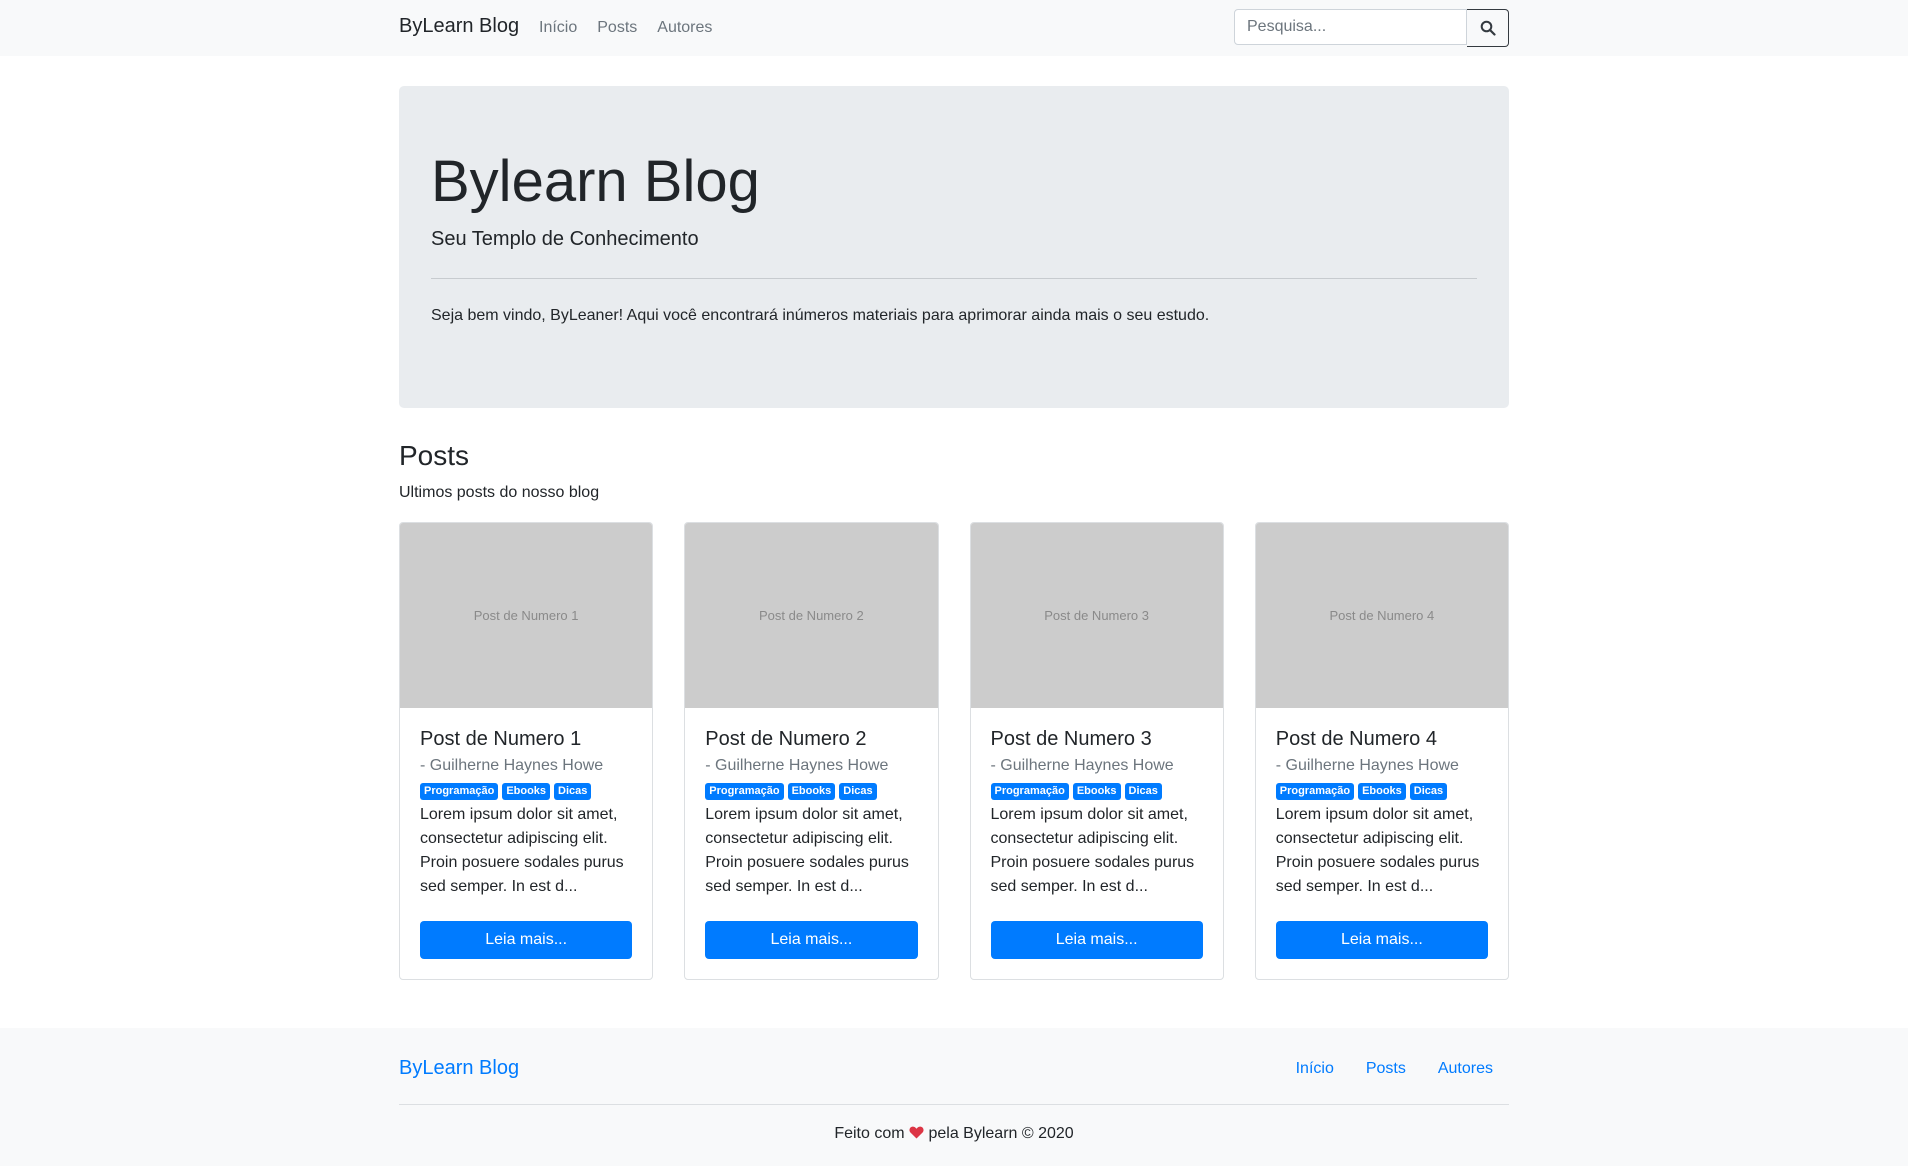 This screenshot has height=1166, width=1908. What do you see at coordinates (558, 28) in the screenshot?
I see `nav-link-inicio: Início` at bounding box center [558, 28].